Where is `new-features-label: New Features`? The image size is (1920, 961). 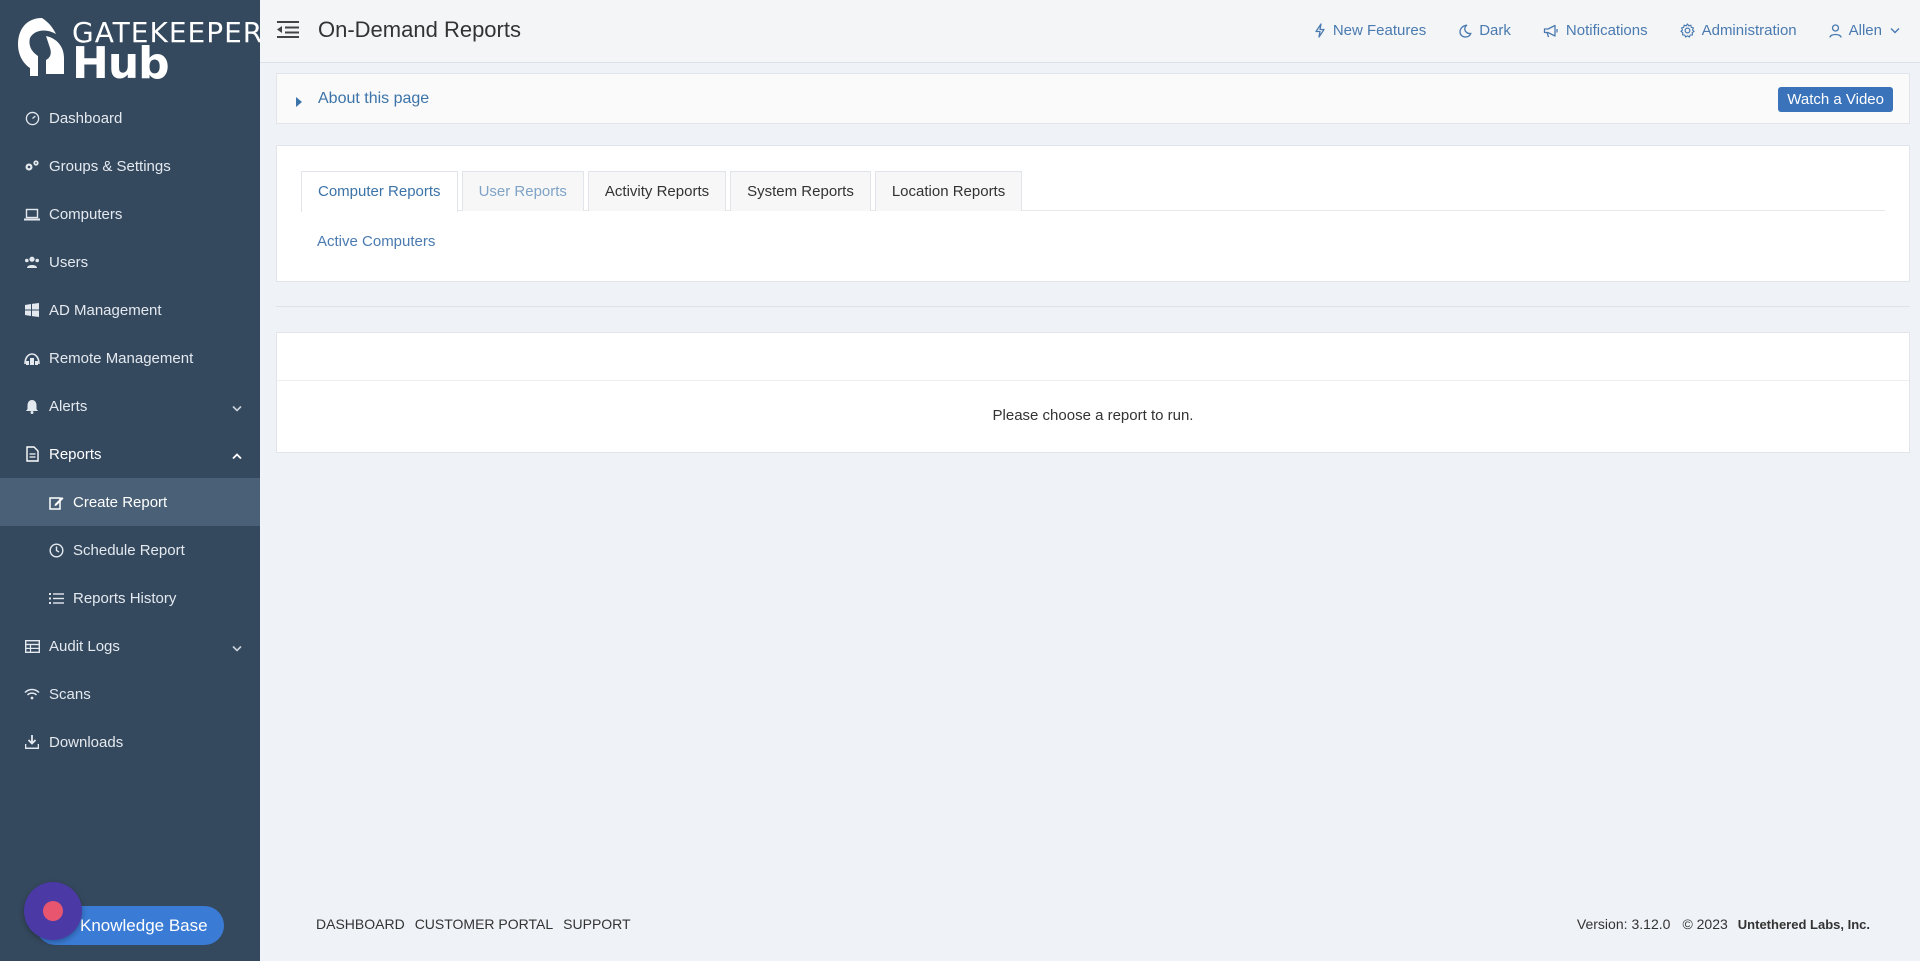 new-features-label: New Features is located at coordinates (1379, 30).